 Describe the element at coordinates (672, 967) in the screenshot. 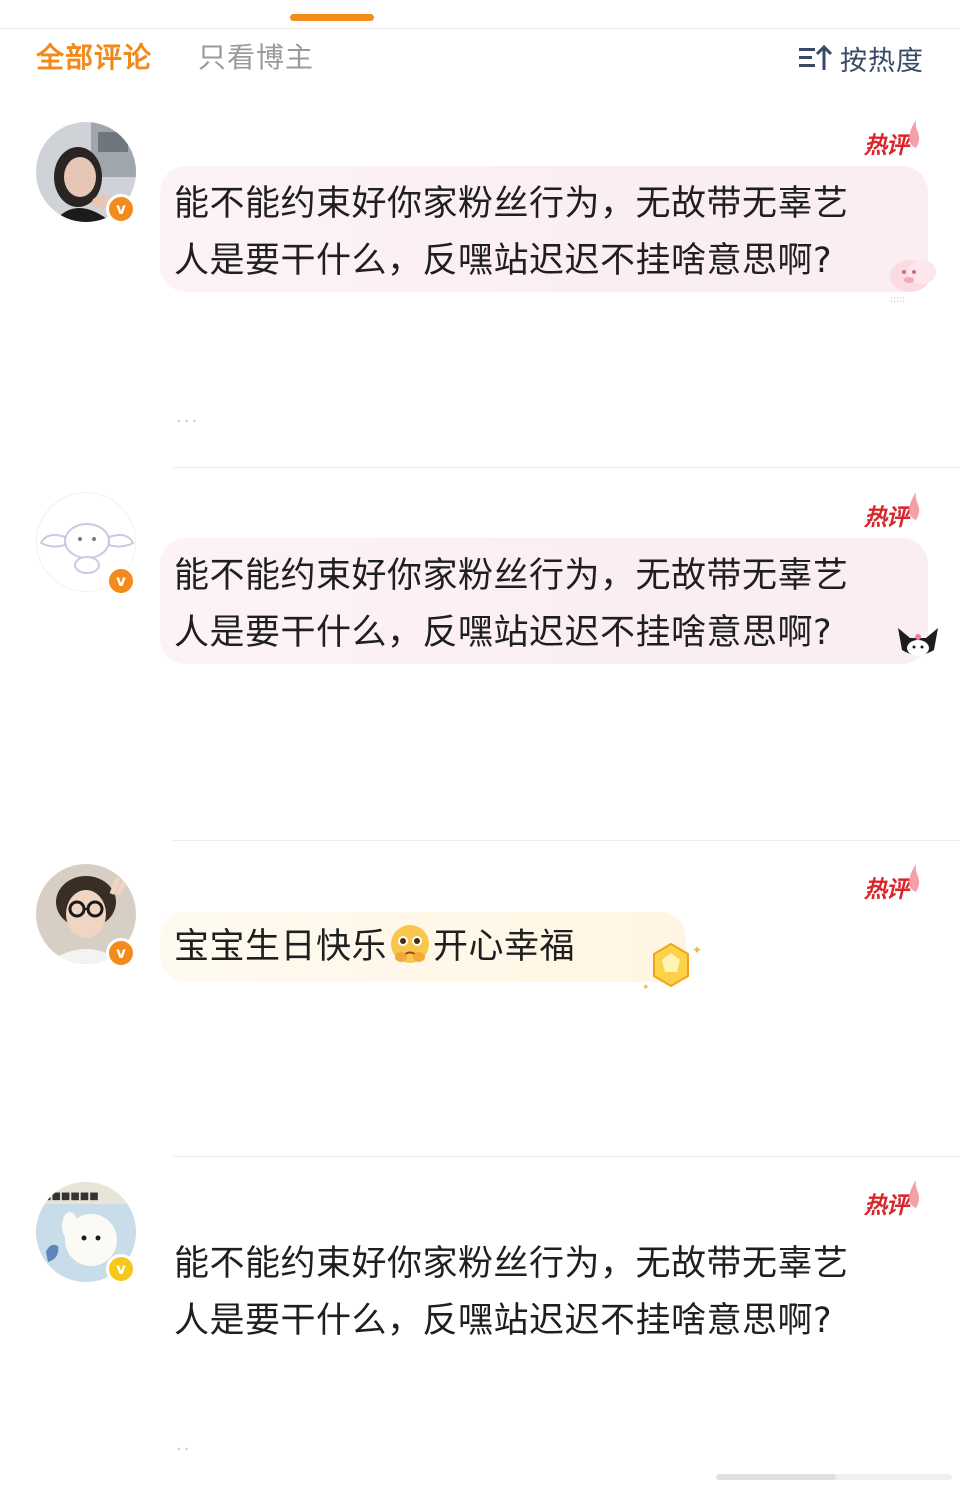

I see `crown-badge-icon: ✦ ✦` at that location.